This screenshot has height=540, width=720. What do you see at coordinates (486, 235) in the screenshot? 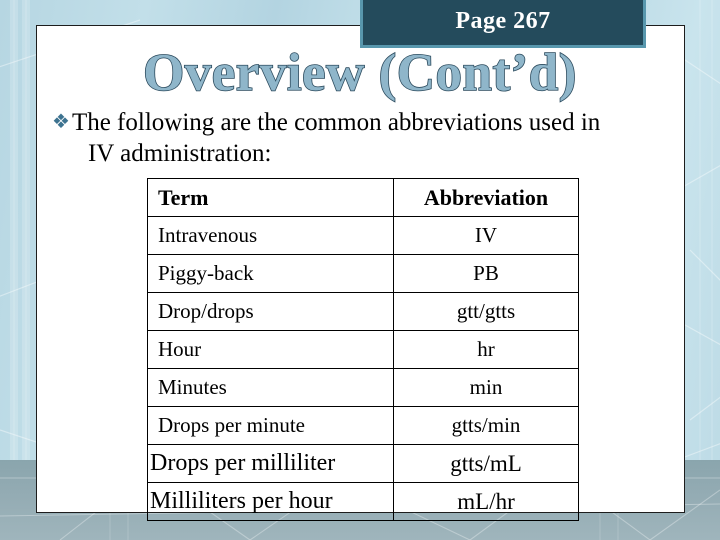
I see `cell-abbreviation: IV` at bounding box center [486, 235].